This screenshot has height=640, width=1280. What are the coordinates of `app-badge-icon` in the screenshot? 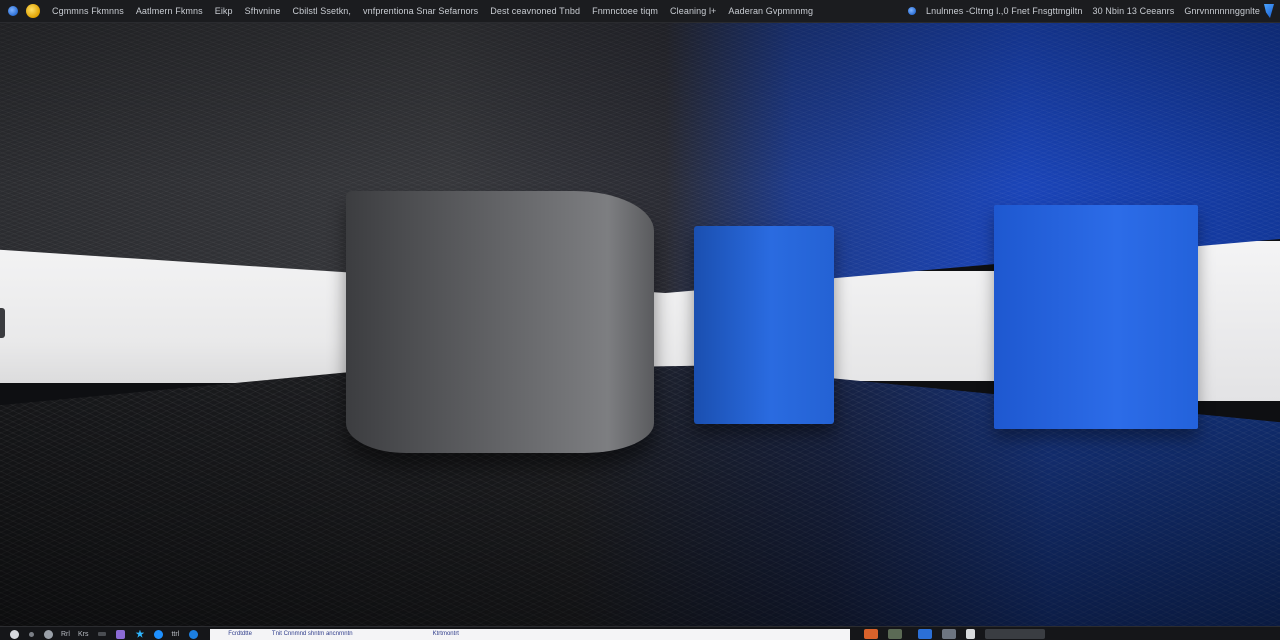 It's located at (33, 11).